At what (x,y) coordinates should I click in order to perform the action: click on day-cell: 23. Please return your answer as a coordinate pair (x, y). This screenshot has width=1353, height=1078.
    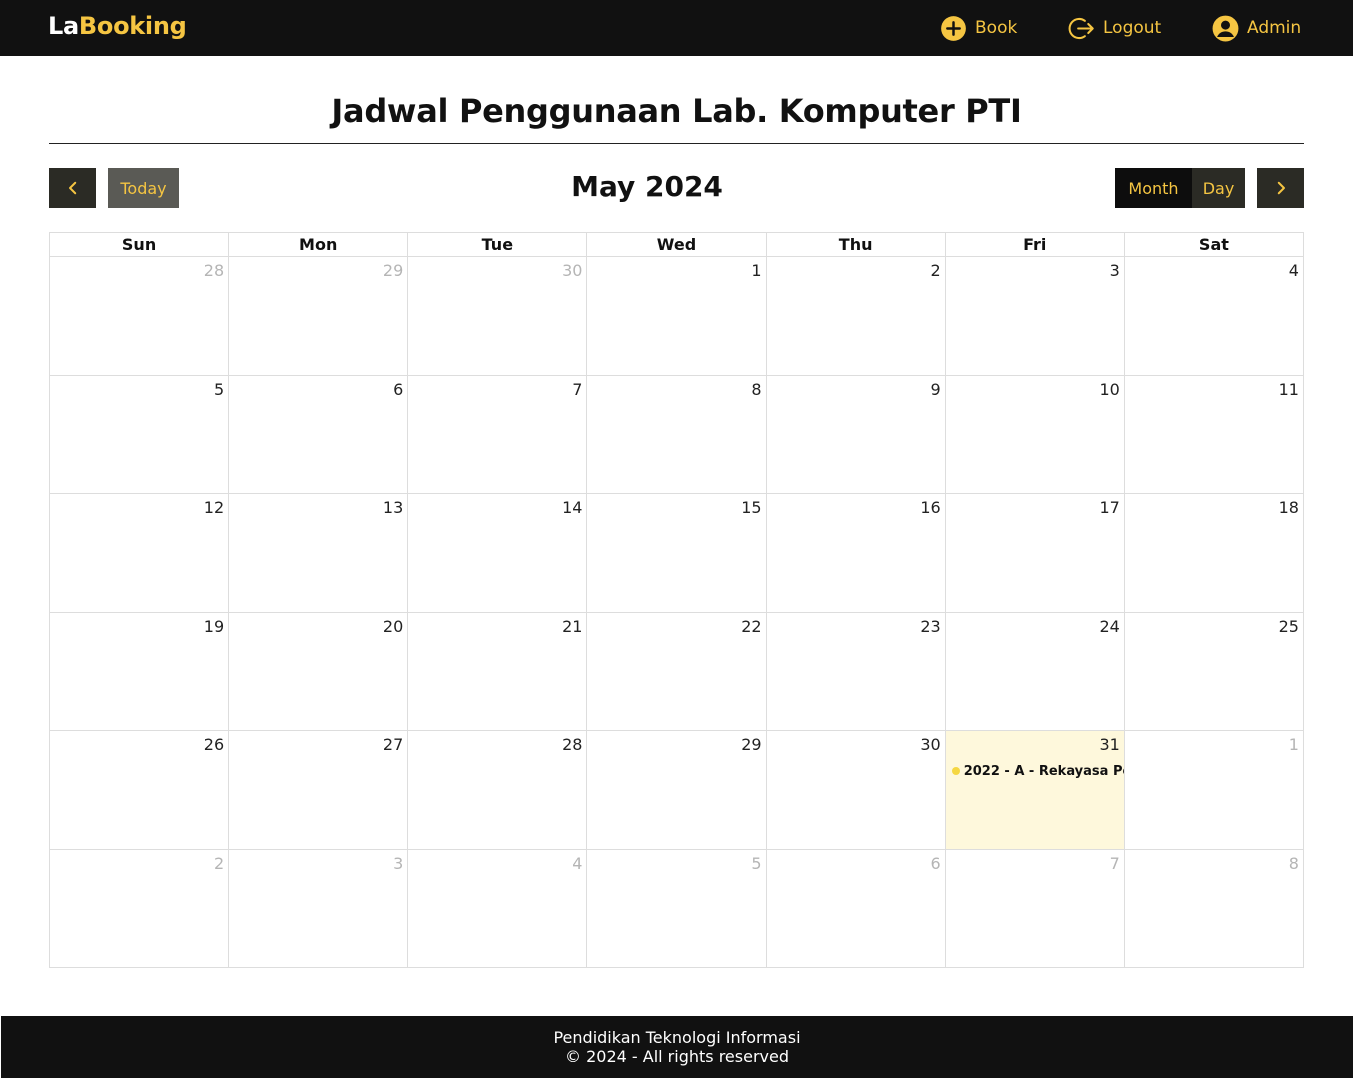
    Looking at the image, I should click on (856, 671).